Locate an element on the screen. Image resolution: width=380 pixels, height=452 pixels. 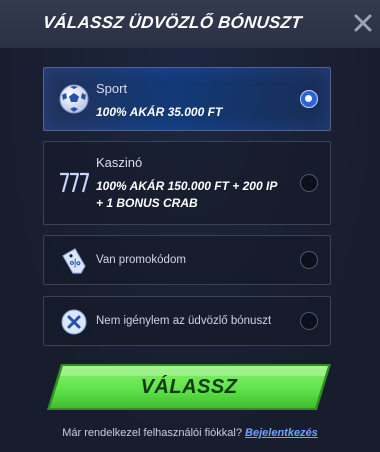
option-label-no-bonus: Nem igénylem az üdvözlő bónuszt is located at coordinates (184, 321).